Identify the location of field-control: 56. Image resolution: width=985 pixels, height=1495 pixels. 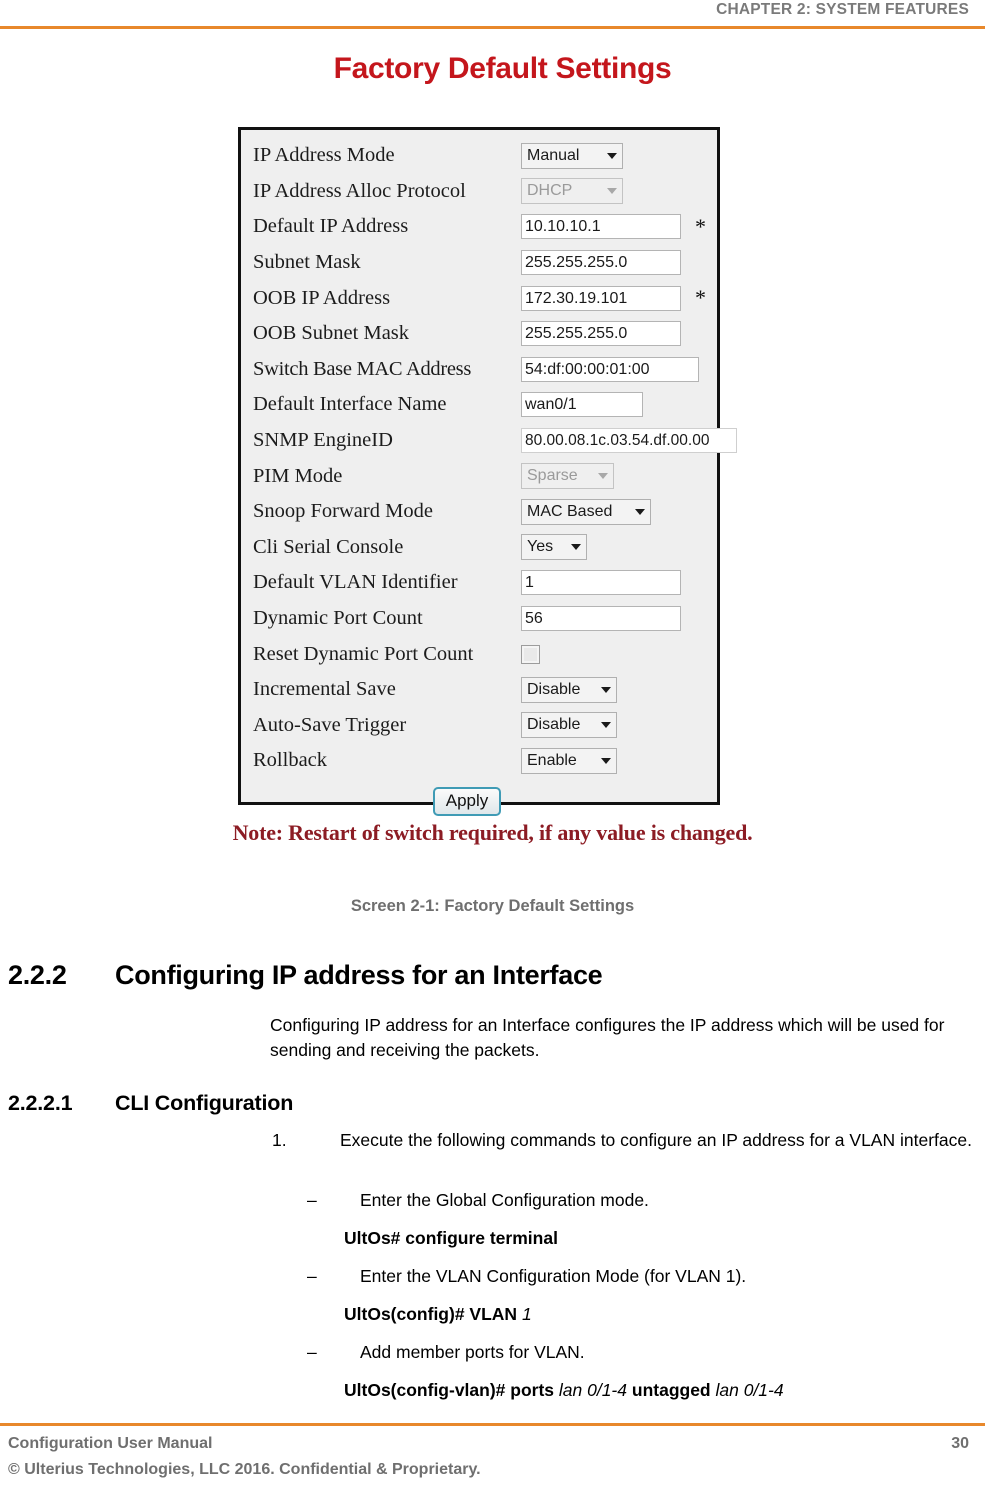
(601, 619).